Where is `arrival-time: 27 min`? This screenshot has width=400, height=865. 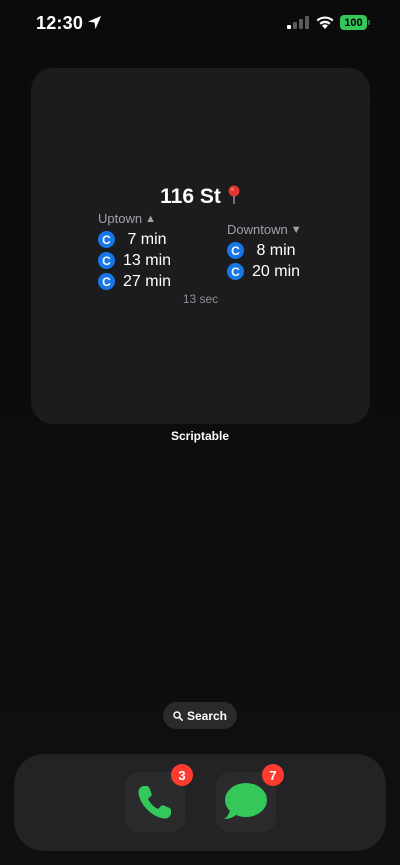
arrival-time: 27 min is located at coordinates (147, 281).